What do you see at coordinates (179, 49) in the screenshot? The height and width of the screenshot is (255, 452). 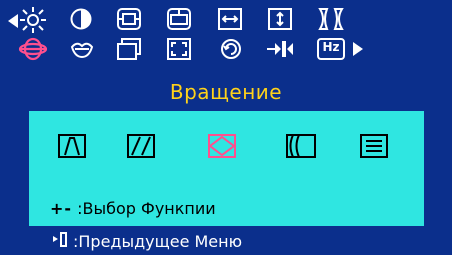 I see `zoom-icon` at bounding box center [179, 49].